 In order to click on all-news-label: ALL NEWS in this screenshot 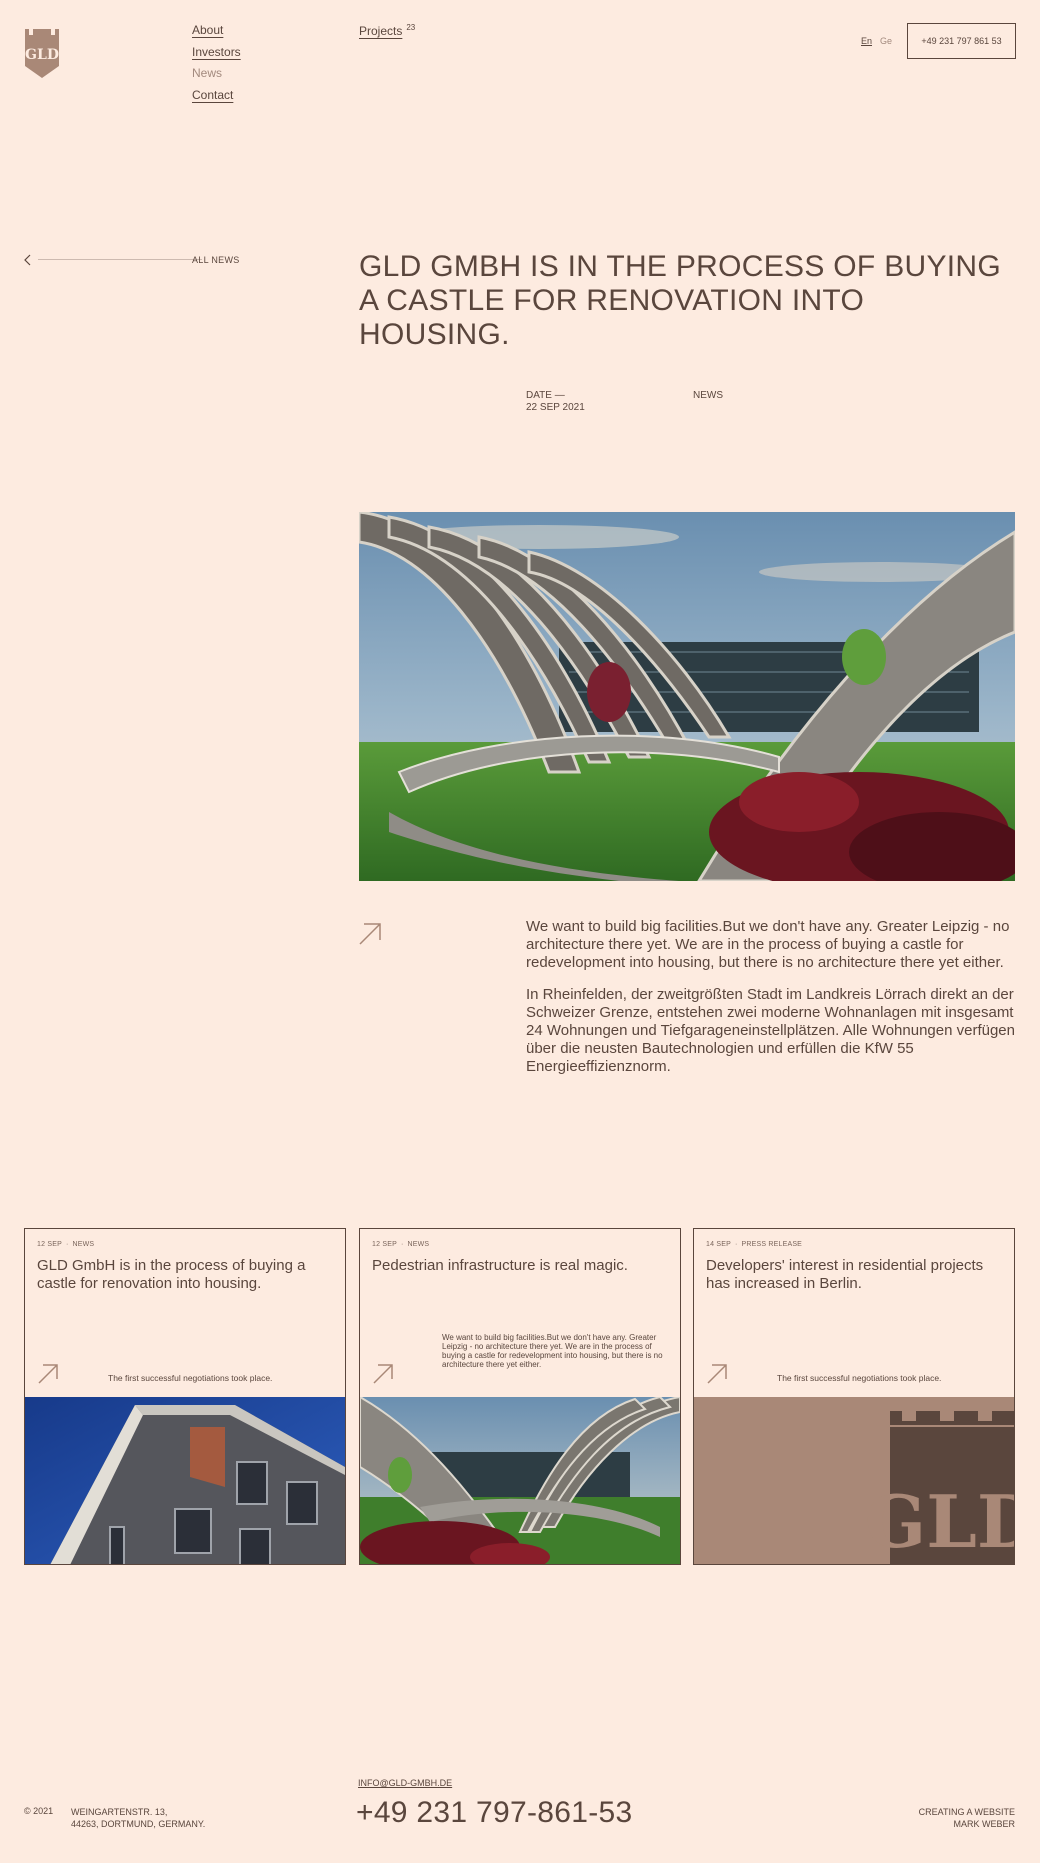, I will do `click(216, 260)`.